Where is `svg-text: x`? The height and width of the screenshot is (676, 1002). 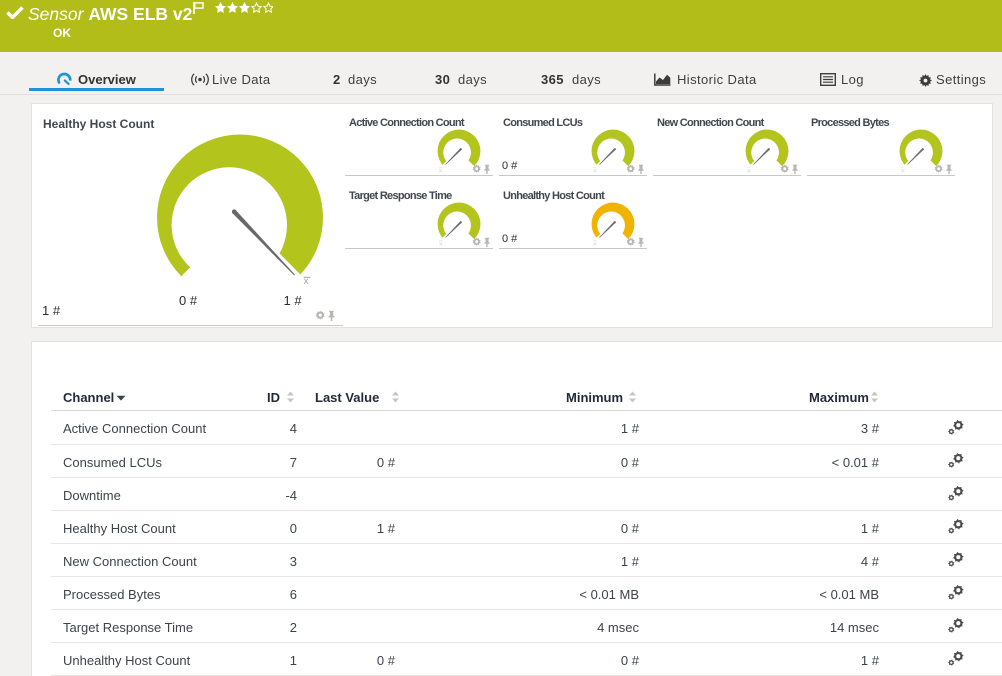
svg-text: x is located at coordinates (306, 281).